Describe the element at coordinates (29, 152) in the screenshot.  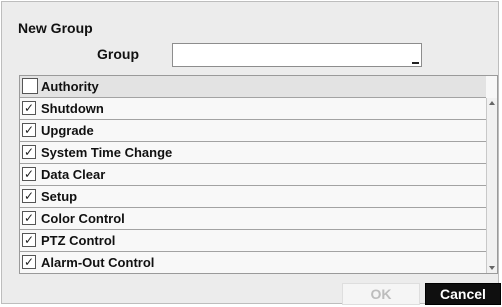
I see `checkbox-system-time-change: ✓` at that location.